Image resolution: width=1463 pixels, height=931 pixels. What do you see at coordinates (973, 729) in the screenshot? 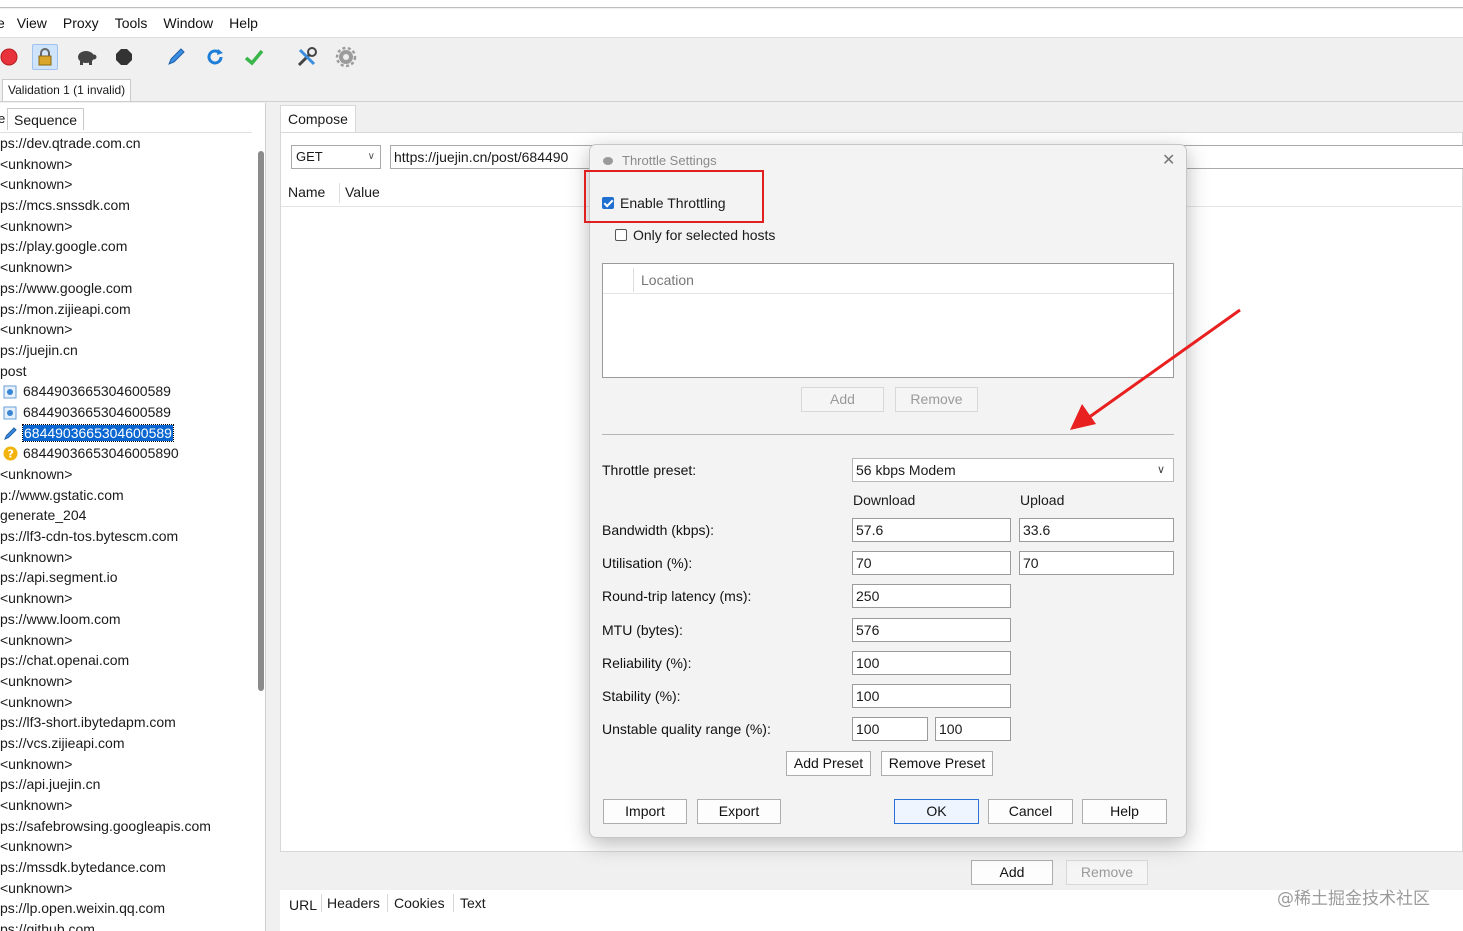
I see `unstable-range-max-input: 100` at bounding box center [973, 729].